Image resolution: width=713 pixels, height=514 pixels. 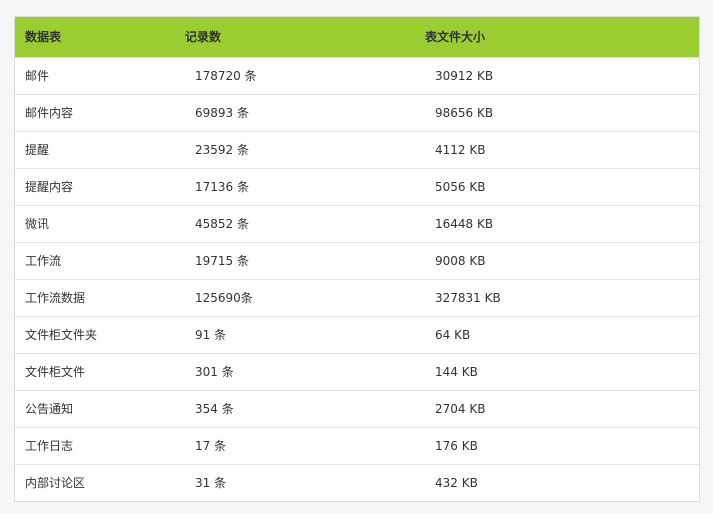 I want to click on table-row: 文件柜文件 301 条 144 KB, so click(x=357, y=371).